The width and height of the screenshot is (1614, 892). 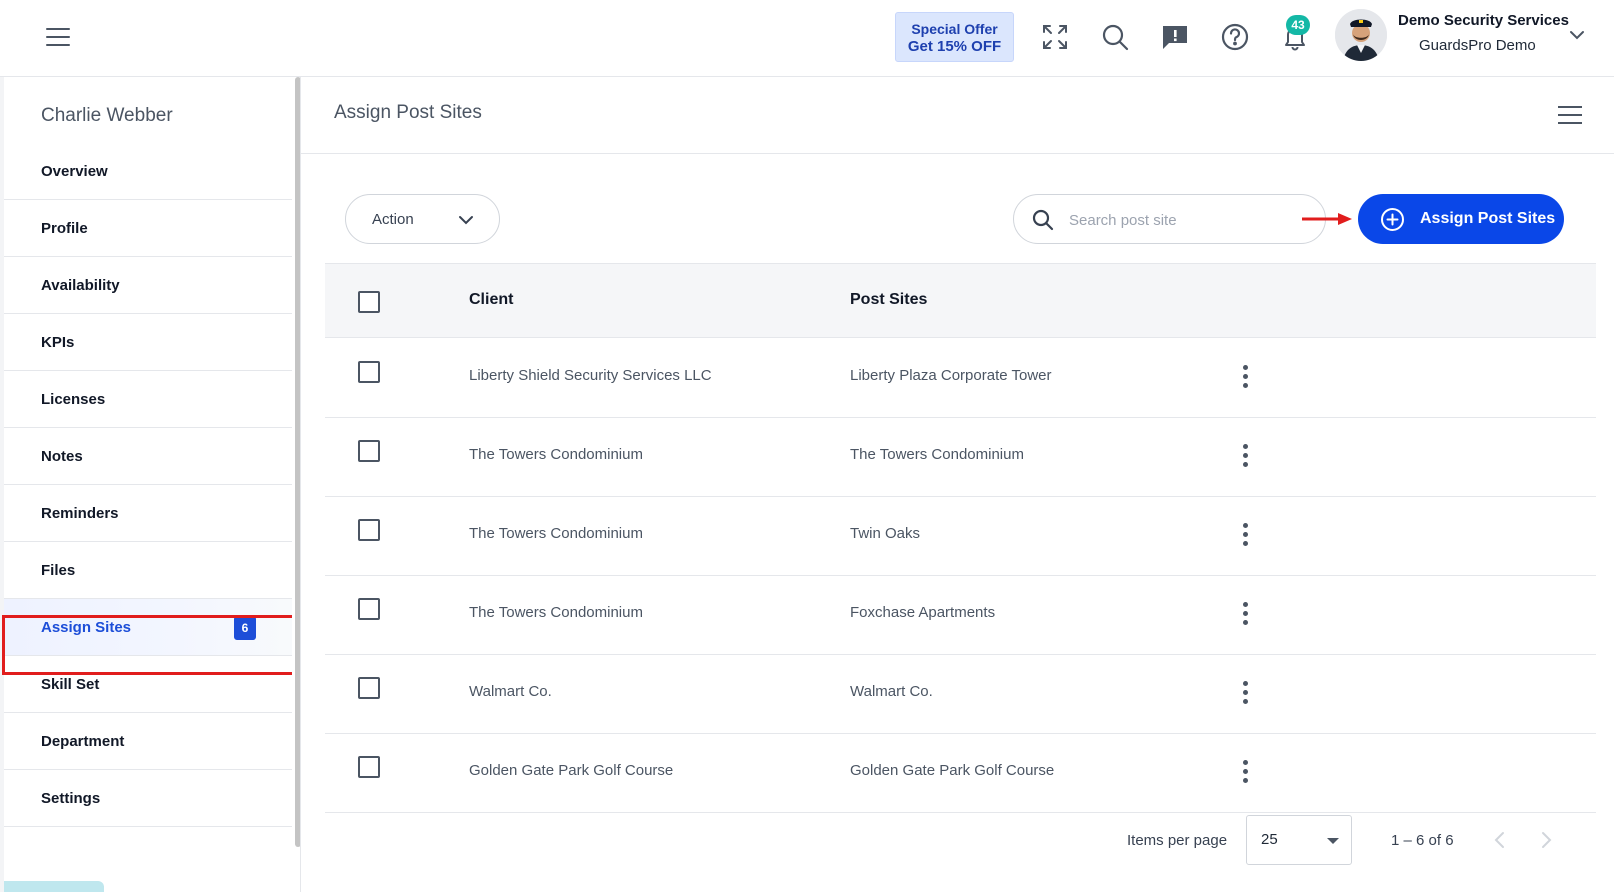 What do you see at coordinates (148, 741) in the screenshot?
I see `sidebar-item-department: Department` at bounding box center [148, 741].